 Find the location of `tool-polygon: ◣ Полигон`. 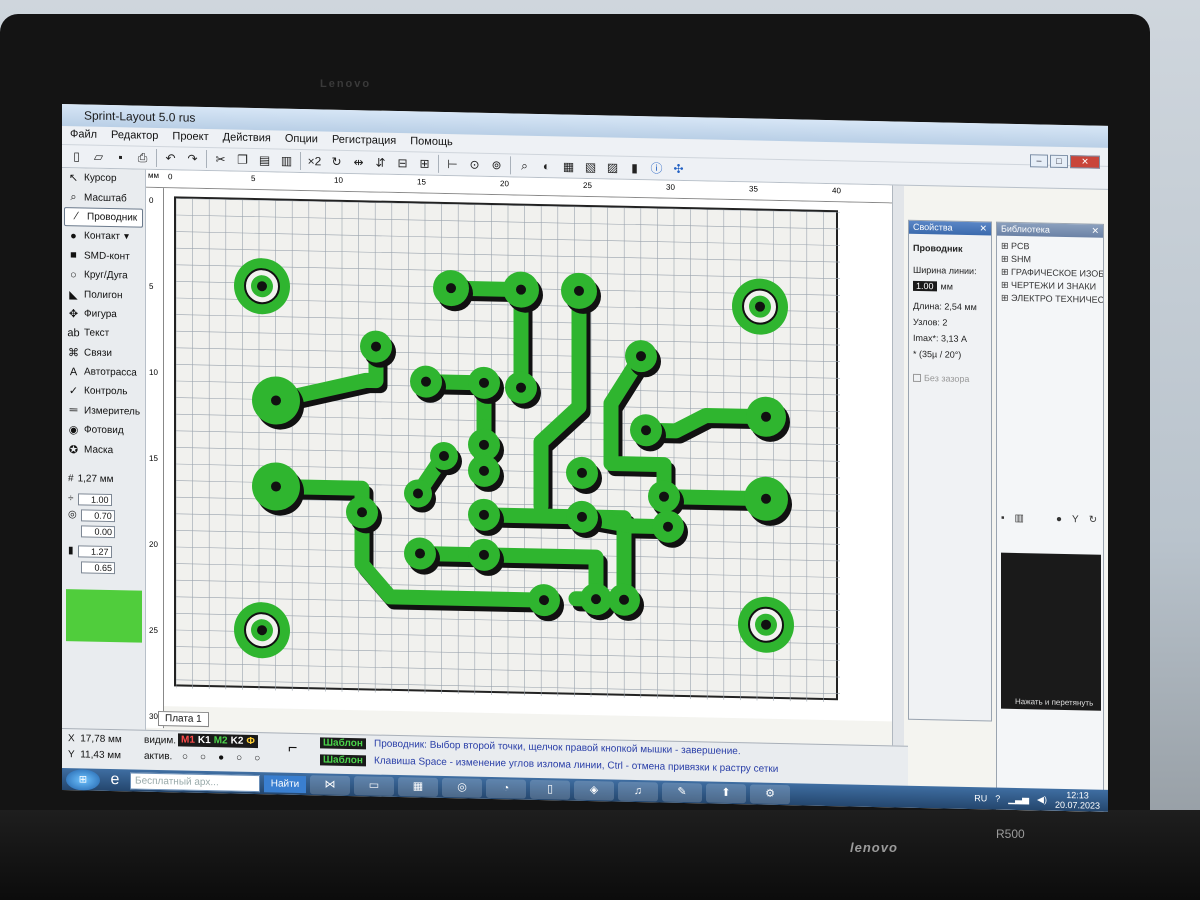

tool-polygon: ◣ Полигон is located at coordinates (103, 294).